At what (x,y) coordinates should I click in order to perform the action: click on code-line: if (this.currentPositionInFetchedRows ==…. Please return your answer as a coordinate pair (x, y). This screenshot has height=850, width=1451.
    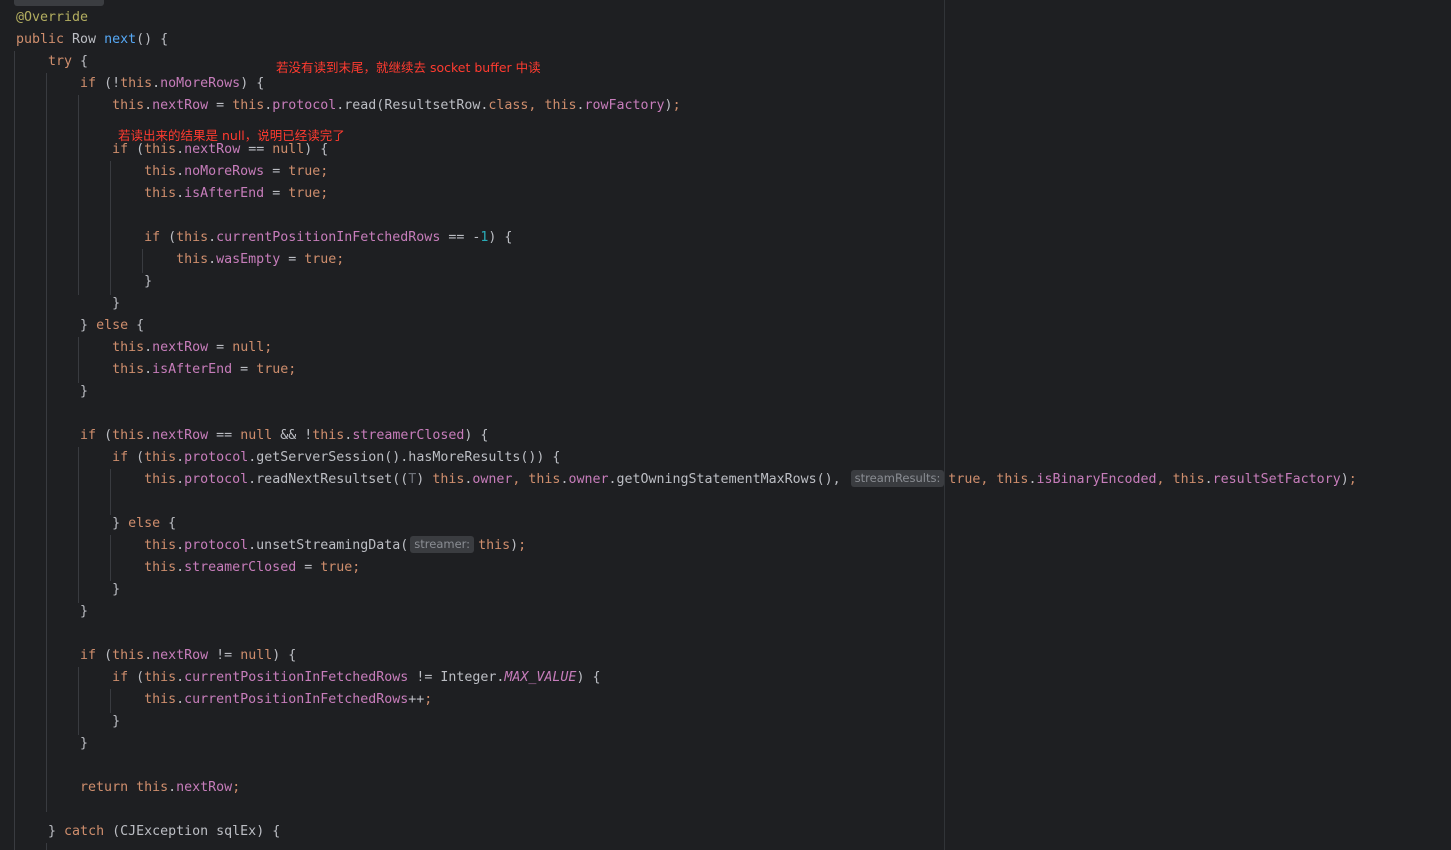
    Looking at the image, I should click on (264, 238).